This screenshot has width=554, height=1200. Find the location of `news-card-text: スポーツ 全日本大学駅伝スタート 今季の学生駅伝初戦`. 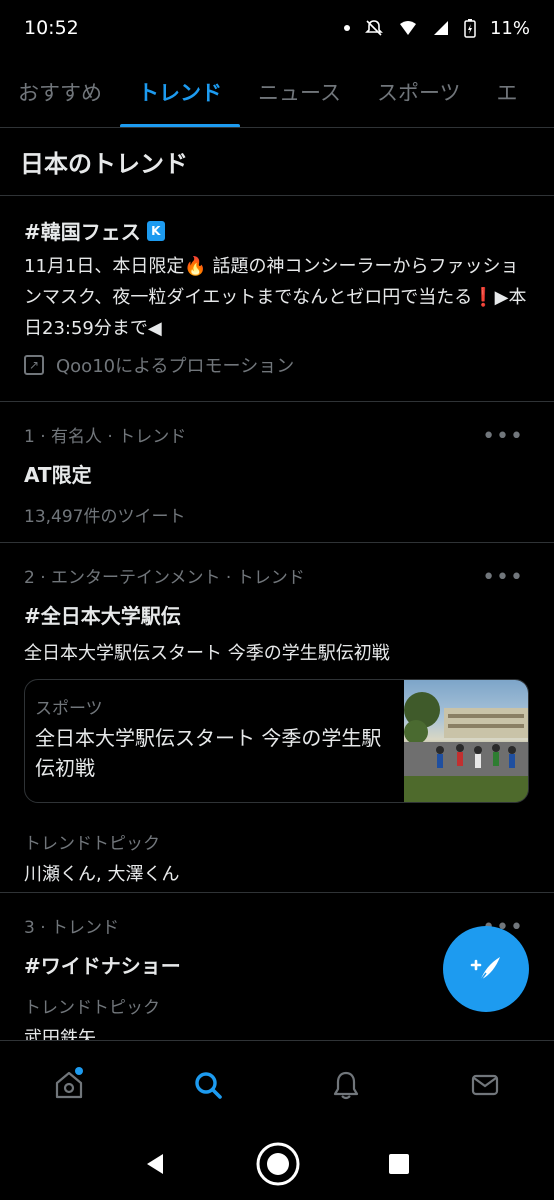

news-card-text: スポーツ 全日本大学駅伝スタート 今季の学生駅伝初戦 is located at coordinates (214, 741).